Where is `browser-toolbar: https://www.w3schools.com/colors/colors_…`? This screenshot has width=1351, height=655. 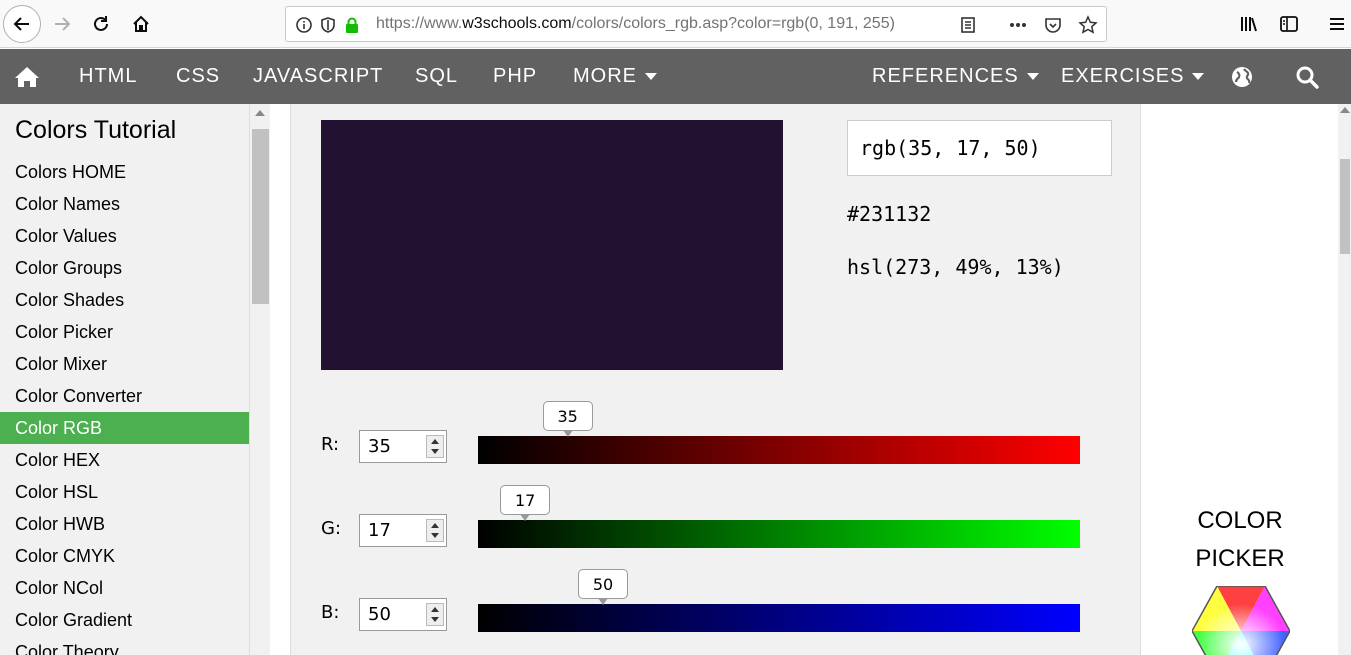 browser-toolbar: https://www.w3schools.com/colors/colors_… is located at coordinates (675, 24).